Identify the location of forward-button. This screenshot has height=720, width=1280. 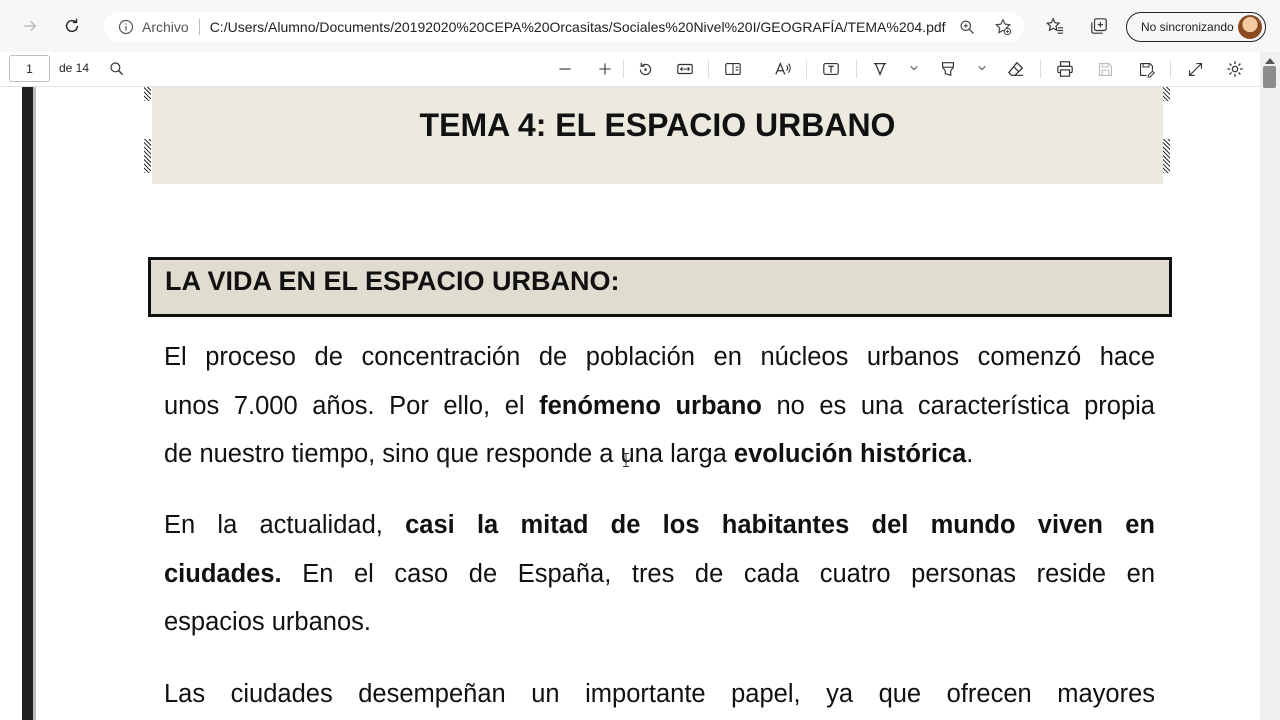
(30, 26).